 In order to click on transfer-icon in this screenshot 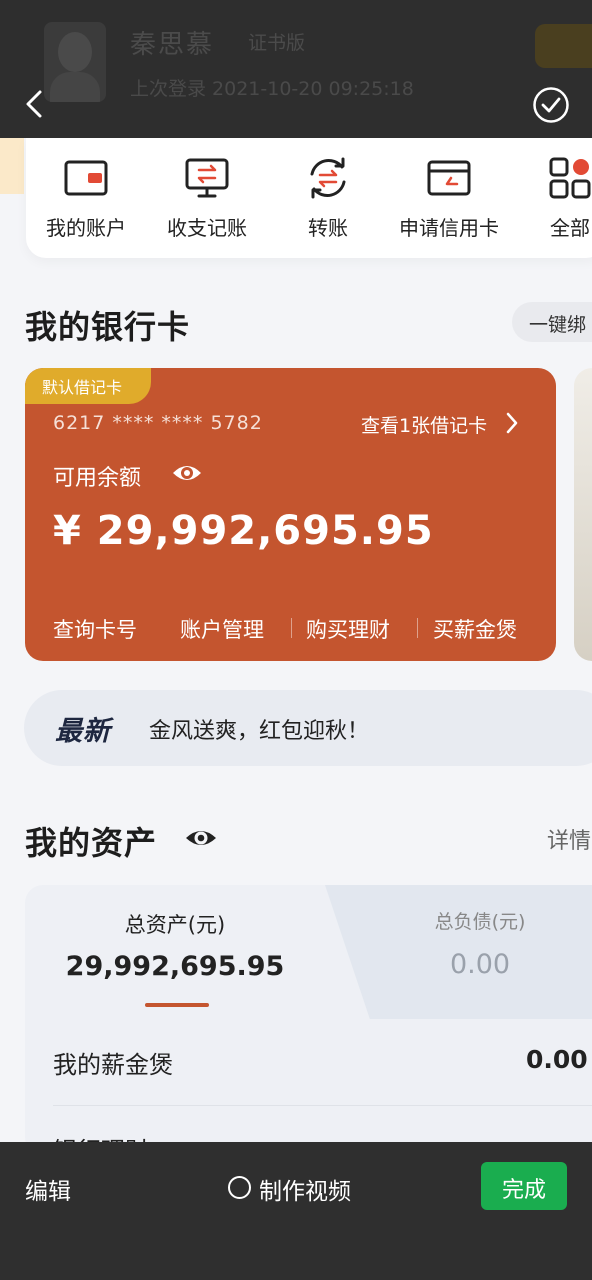, I will do `click(328, 178)`.